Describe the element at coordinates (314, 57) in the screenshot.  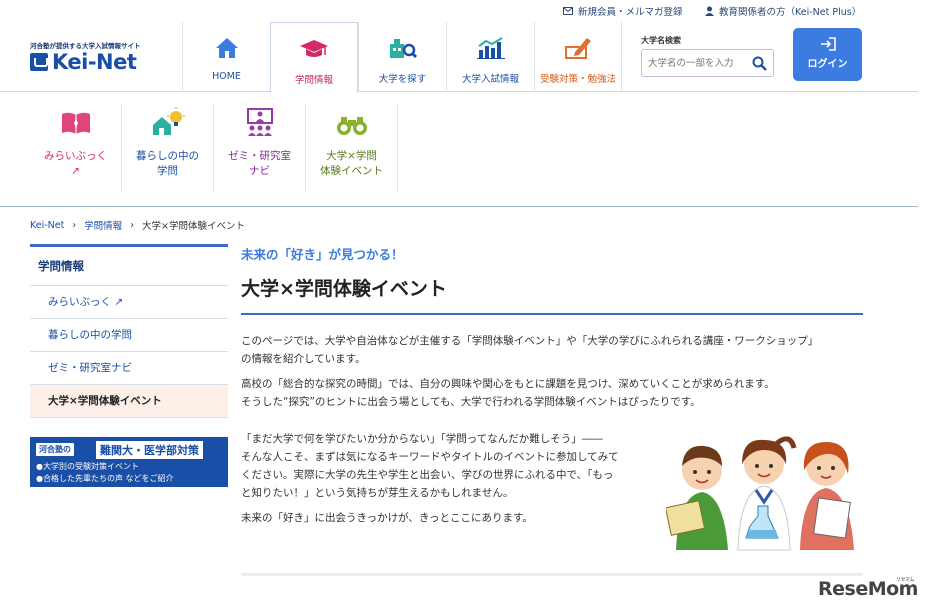
I see `nav-gakumon: 学問情報` at that location.